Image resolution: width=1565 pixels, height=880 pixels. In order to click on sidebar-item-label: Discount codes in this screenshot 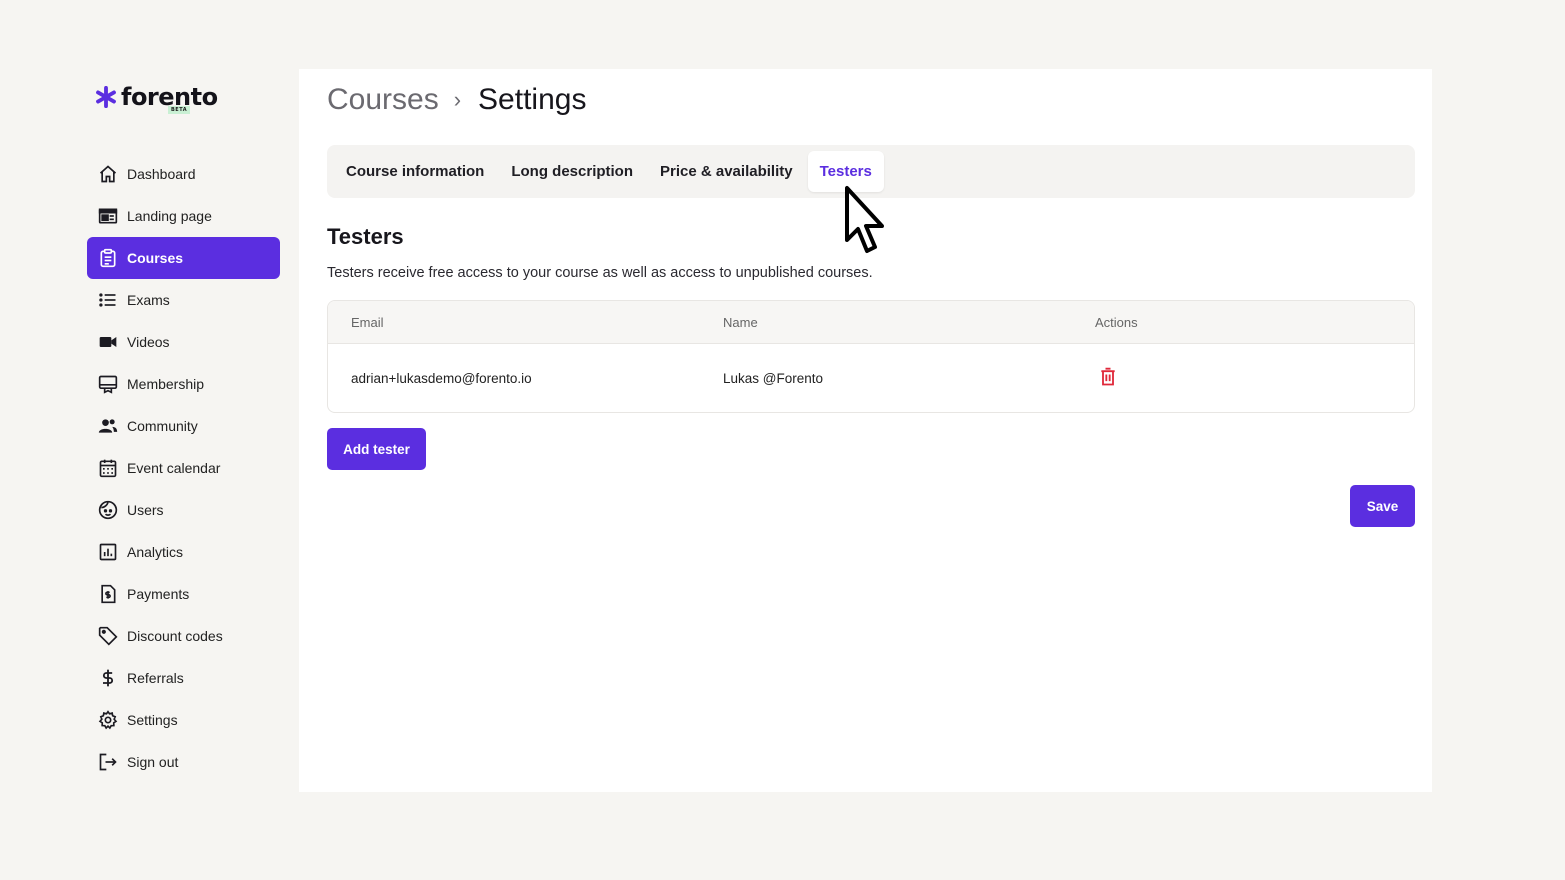, I will do `click(175, 636)`.